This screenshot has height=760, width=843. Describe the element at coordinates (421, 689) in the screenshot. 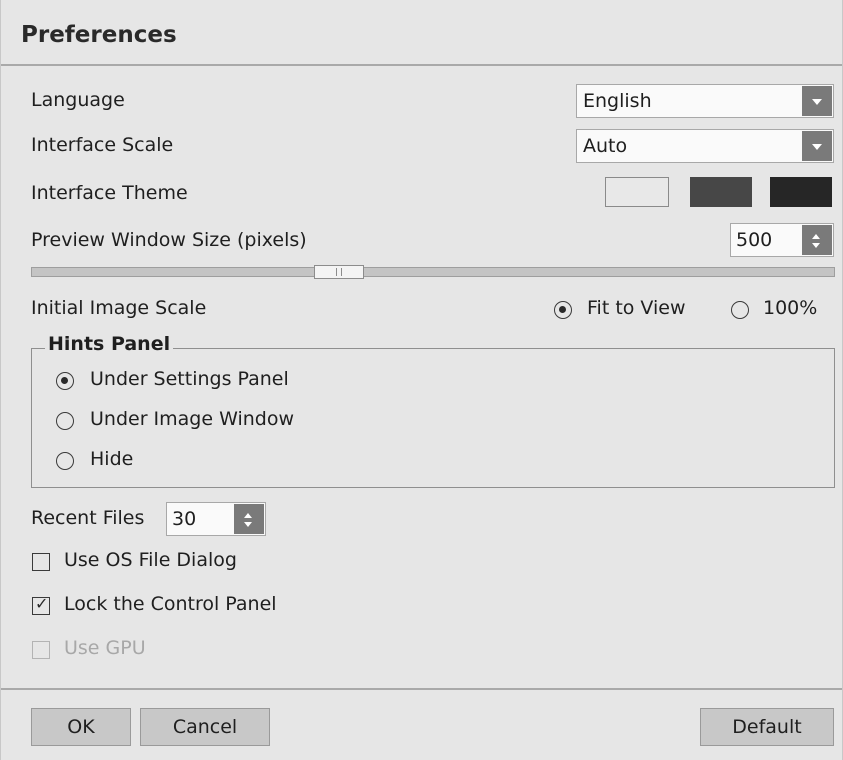

I see `footer-divider` at that location.